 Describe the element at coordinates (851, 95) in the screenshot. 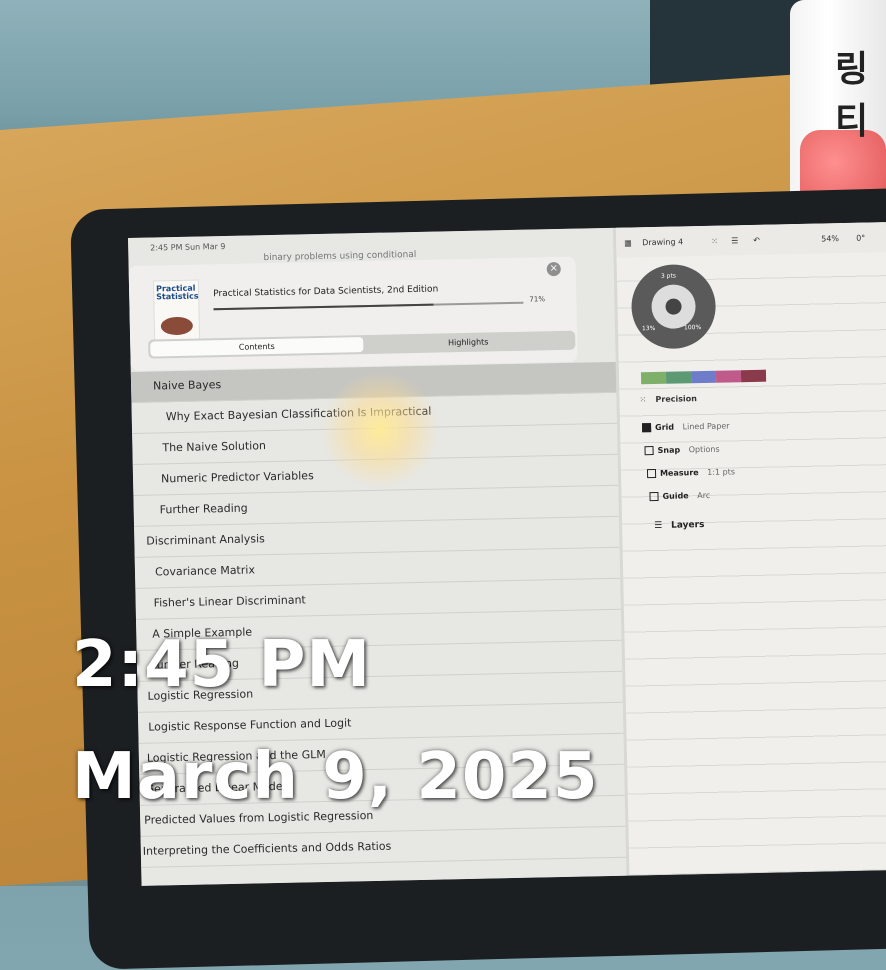

I see `bottle-label: 링티` at that location.